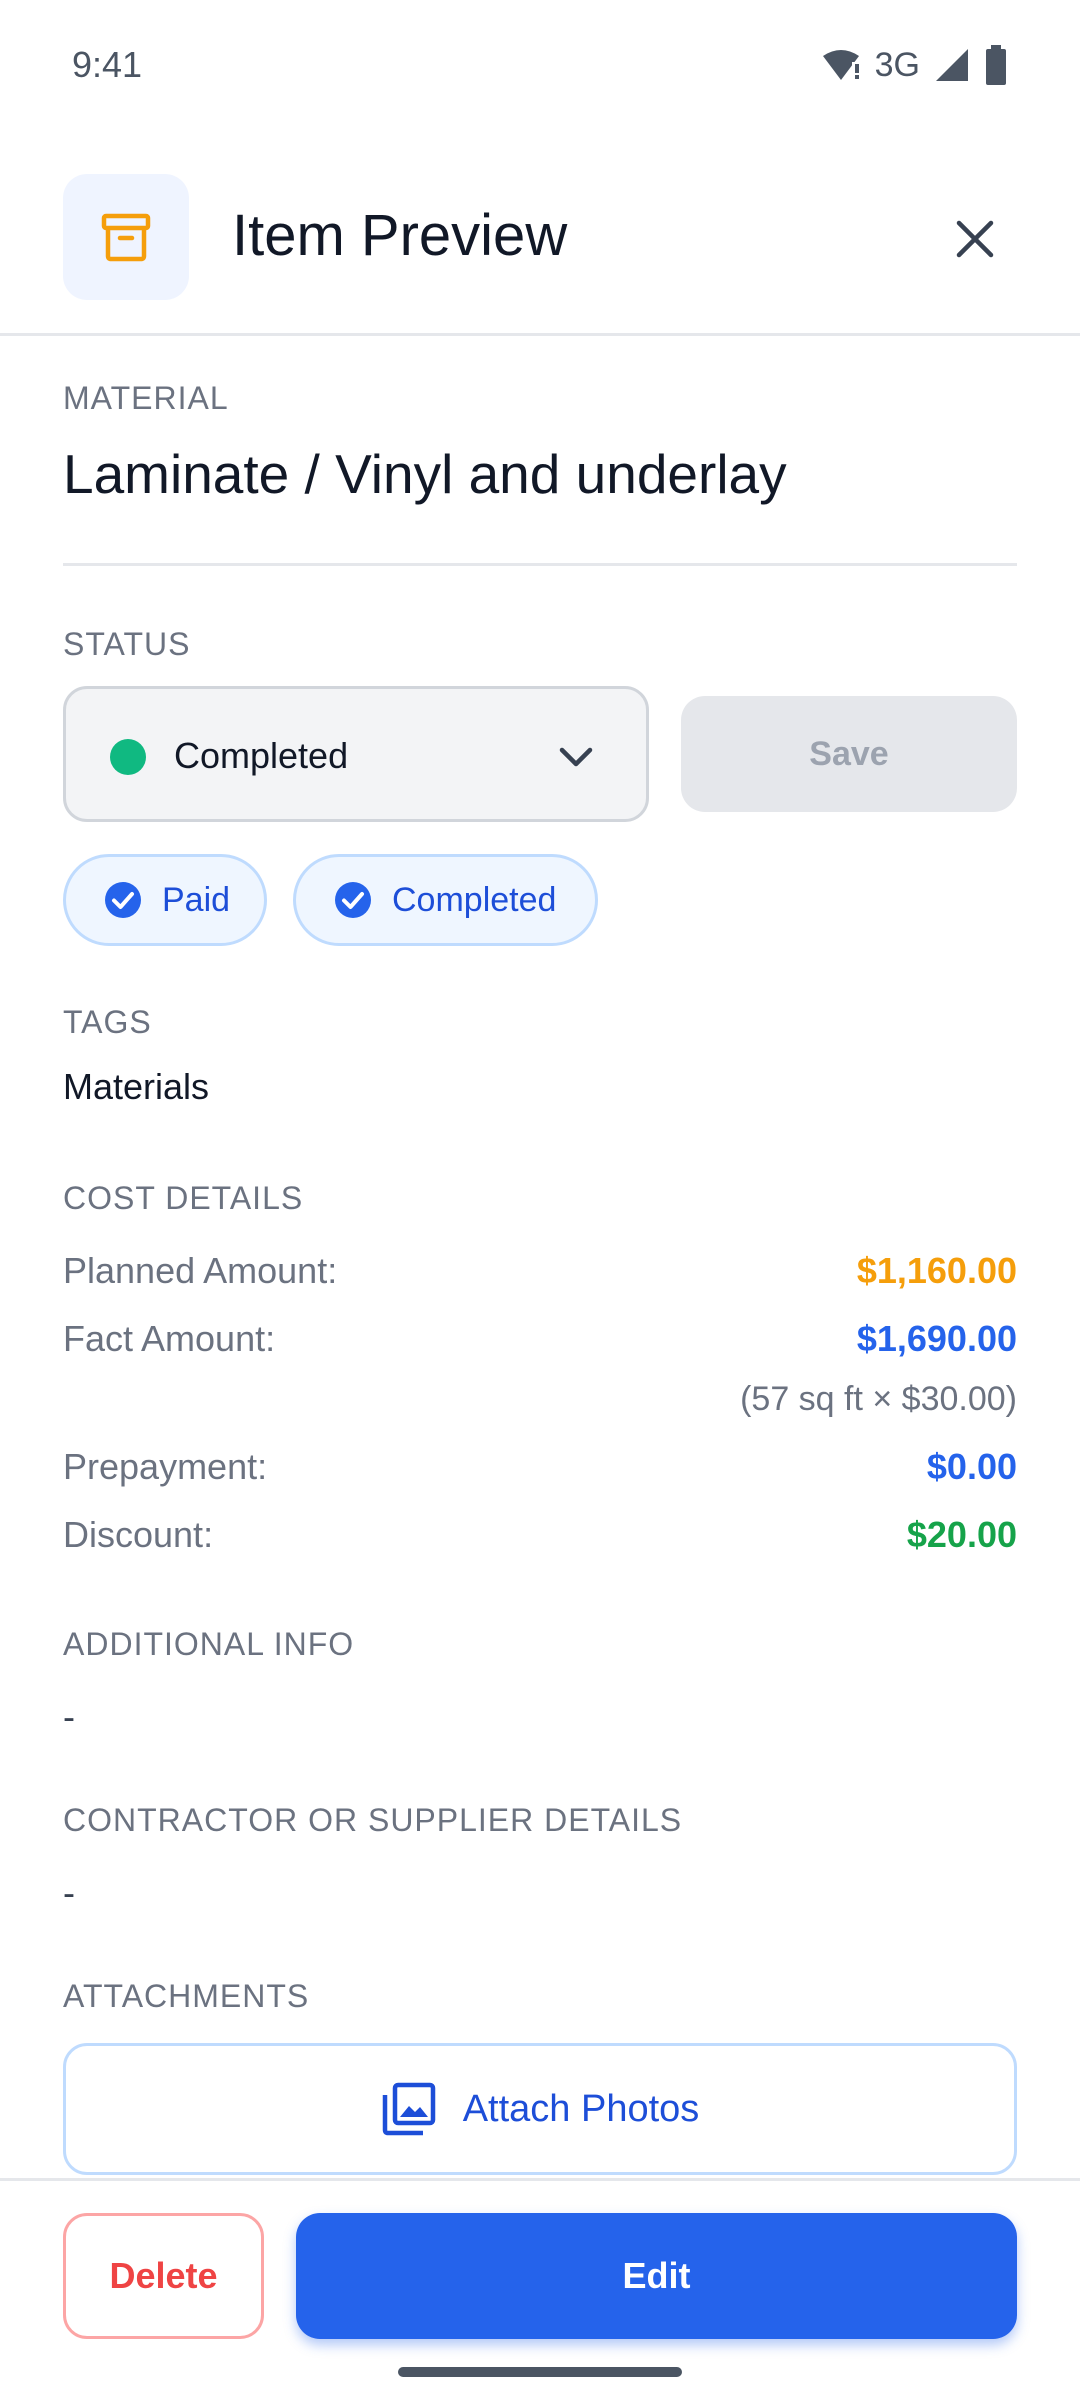  What do you see at coordinates (200, 1270) in the screenshot?
I see `cost-label: Planned Amount:` at bounding box center [200, 1270].